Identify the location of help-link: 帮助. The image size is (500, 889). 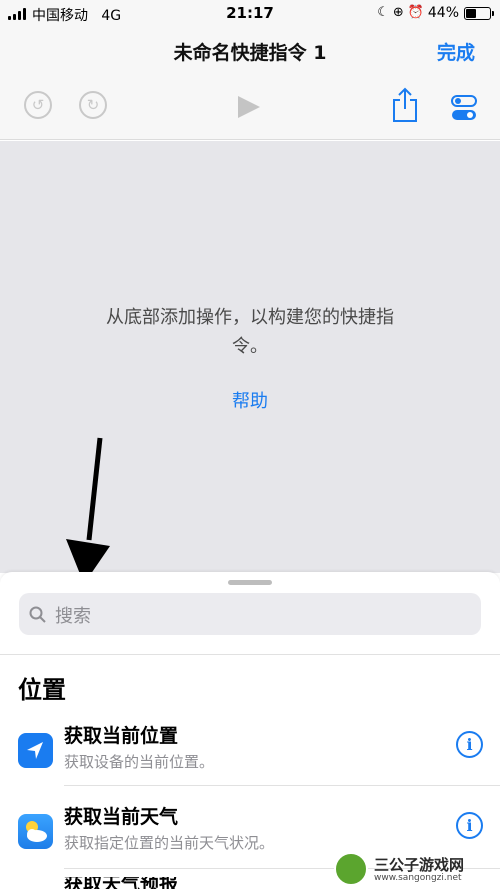
(250, 400).